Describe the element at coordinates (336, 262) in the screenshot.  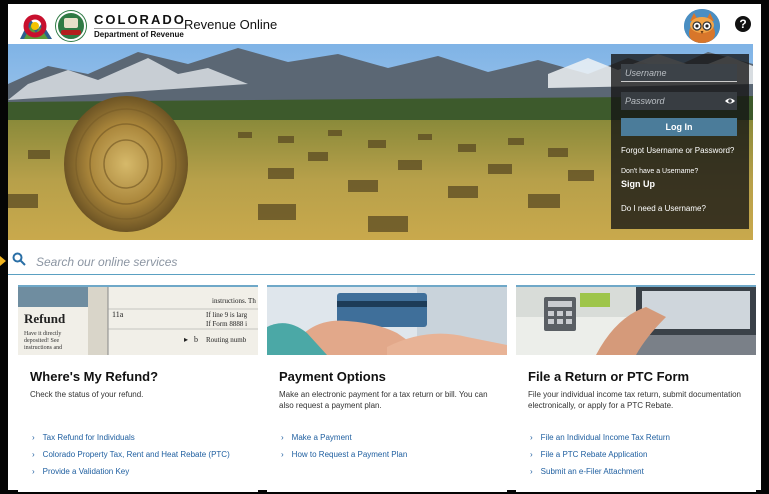
I see `search-input` at that location.